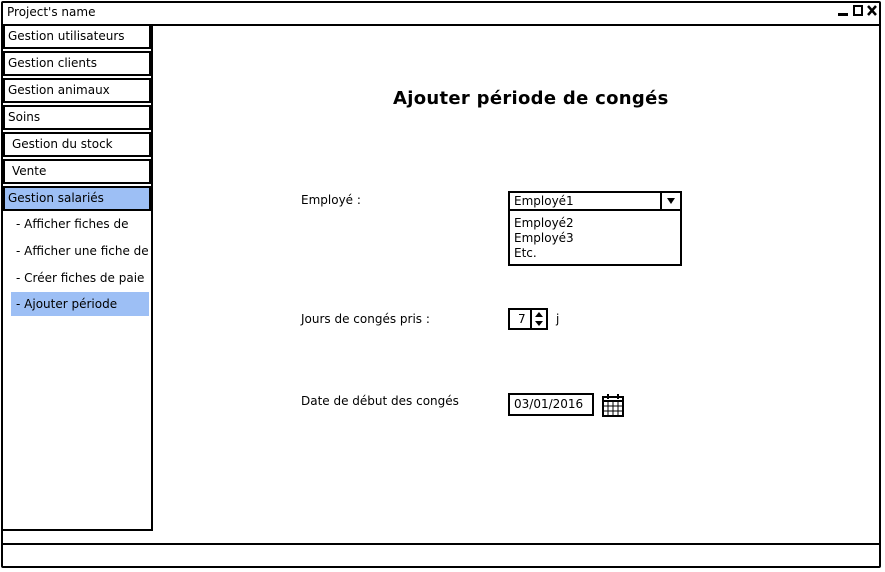 This screenshot has width=885, height=572. What do you see at coordinates (595, 201) in the screenshot?
I see `employee-select: Employé1` at bounding box center [595, 201].